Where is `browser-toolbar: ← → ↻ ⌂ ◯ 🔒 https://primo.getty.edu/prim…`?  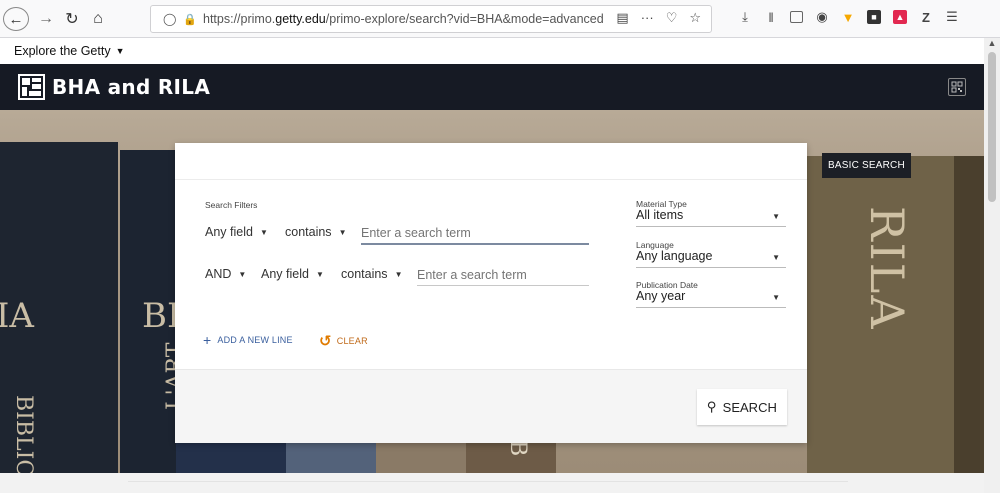 browser-toolbar: ← → ↻ ⌂ ◯ 🔒 https://primo.getty.edu/prim… is located at coordinates (500, 19).